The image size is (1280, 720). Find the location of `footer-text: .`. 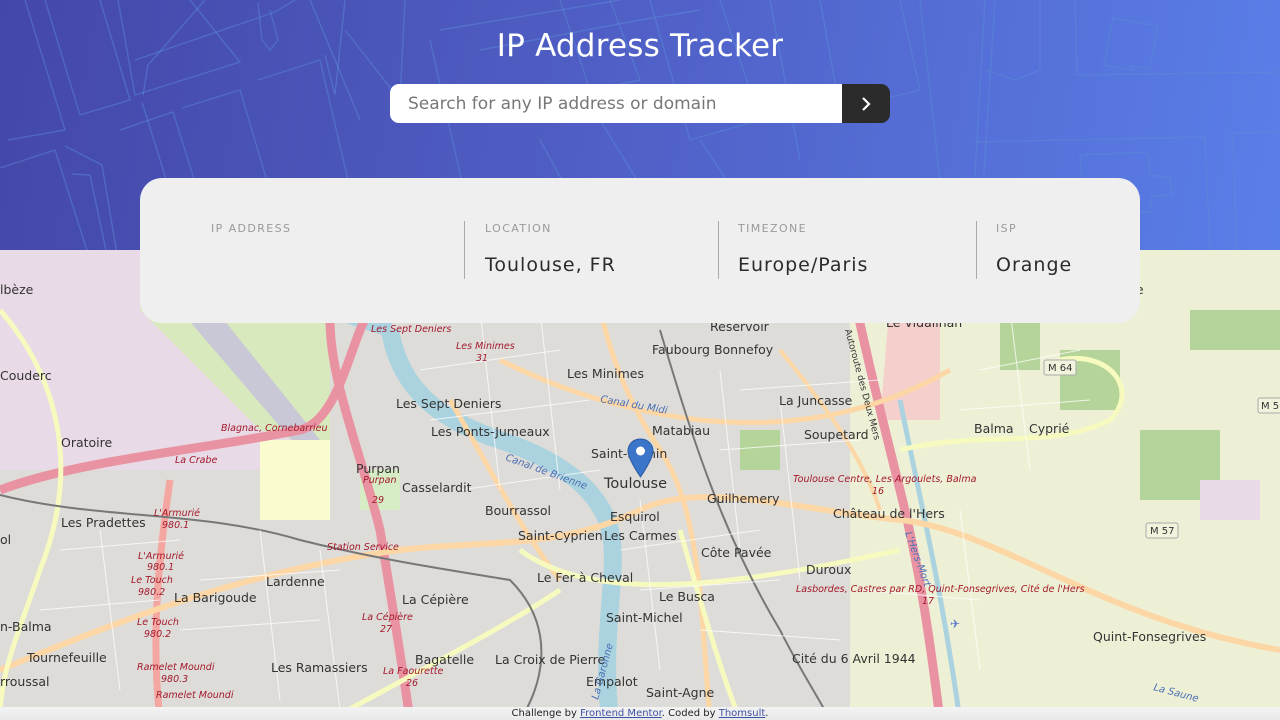

footer-text: . is located at coordinates (767, 713).